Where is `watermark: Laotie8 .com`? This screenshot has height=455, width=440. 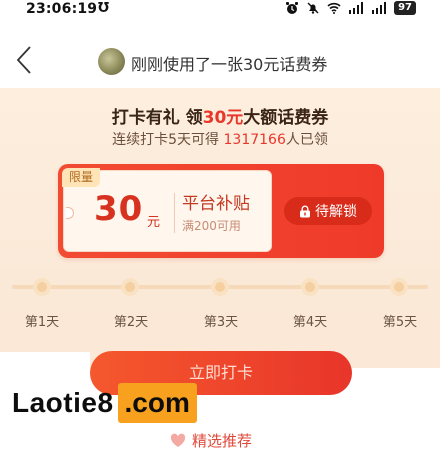
watermark: Laotie8 .com is located at coordinates (104, 403).